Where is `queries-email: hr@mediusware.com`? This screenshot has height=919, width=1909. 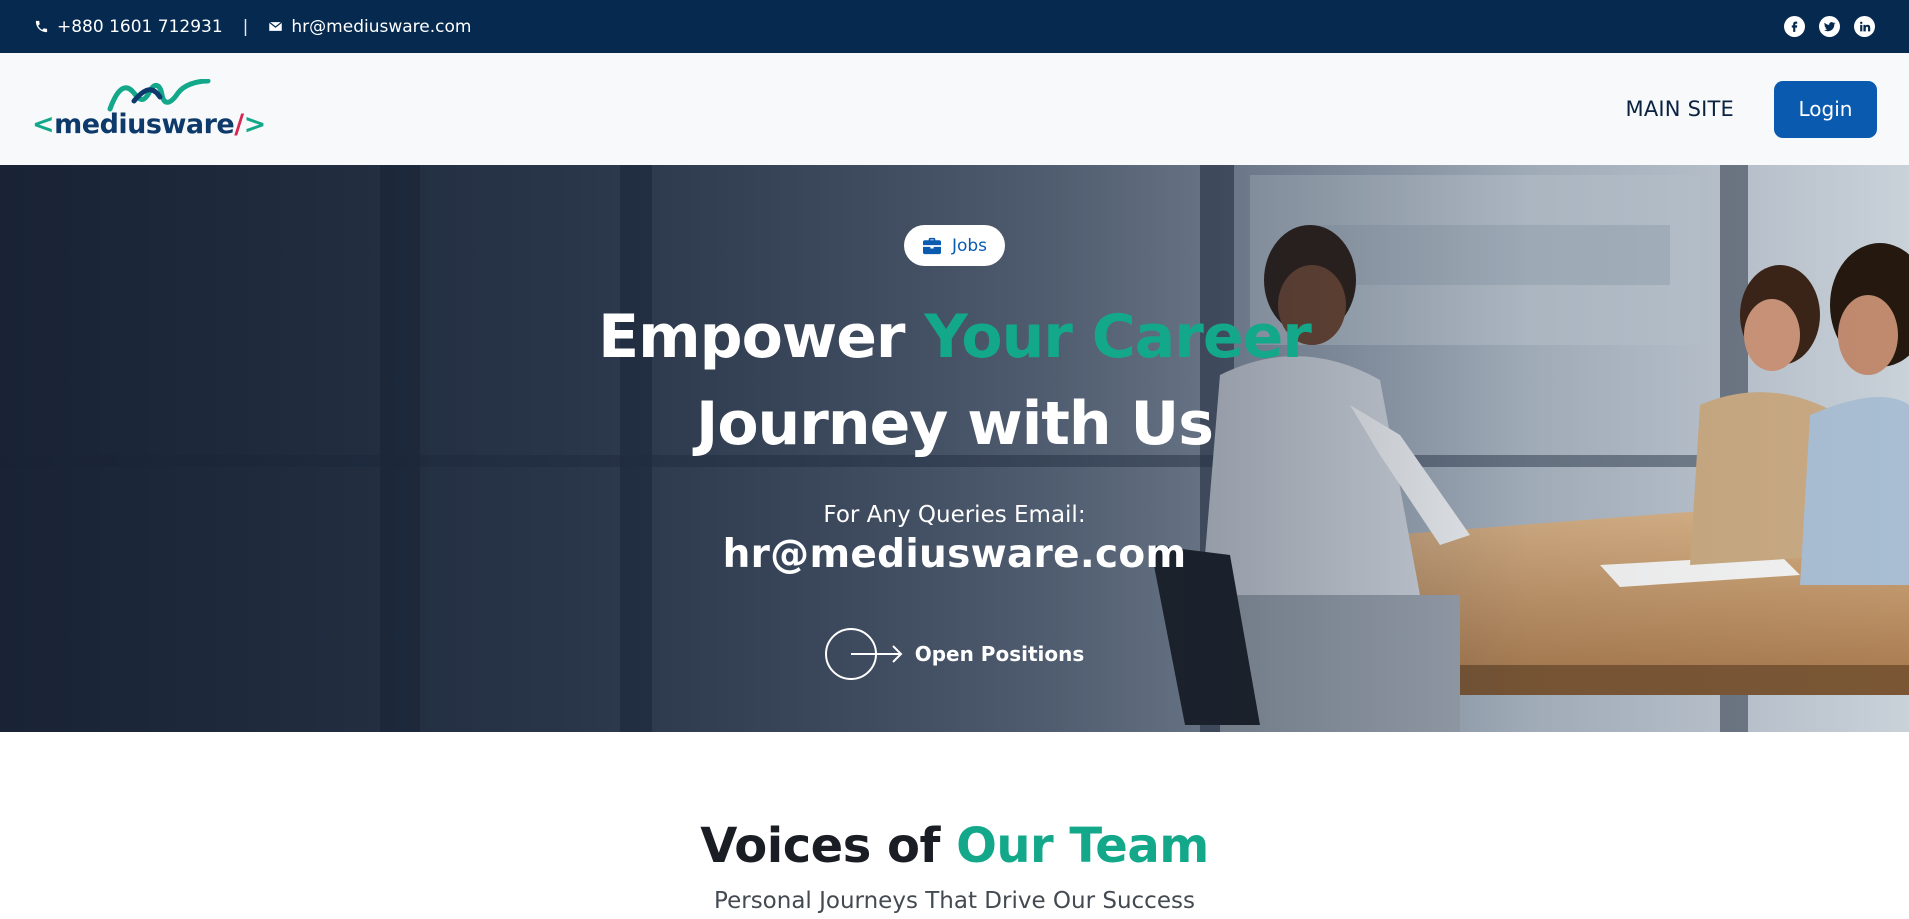 queries-email: hr@mediusware.com is located at coordinates (955, 554).